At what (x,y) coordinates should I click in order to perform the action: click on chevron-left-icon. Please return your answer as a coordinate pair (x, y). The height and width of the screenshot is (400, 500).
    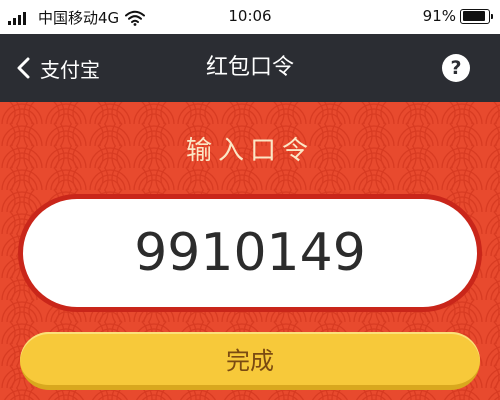
    Looking at the image, I should click on (23, 68).